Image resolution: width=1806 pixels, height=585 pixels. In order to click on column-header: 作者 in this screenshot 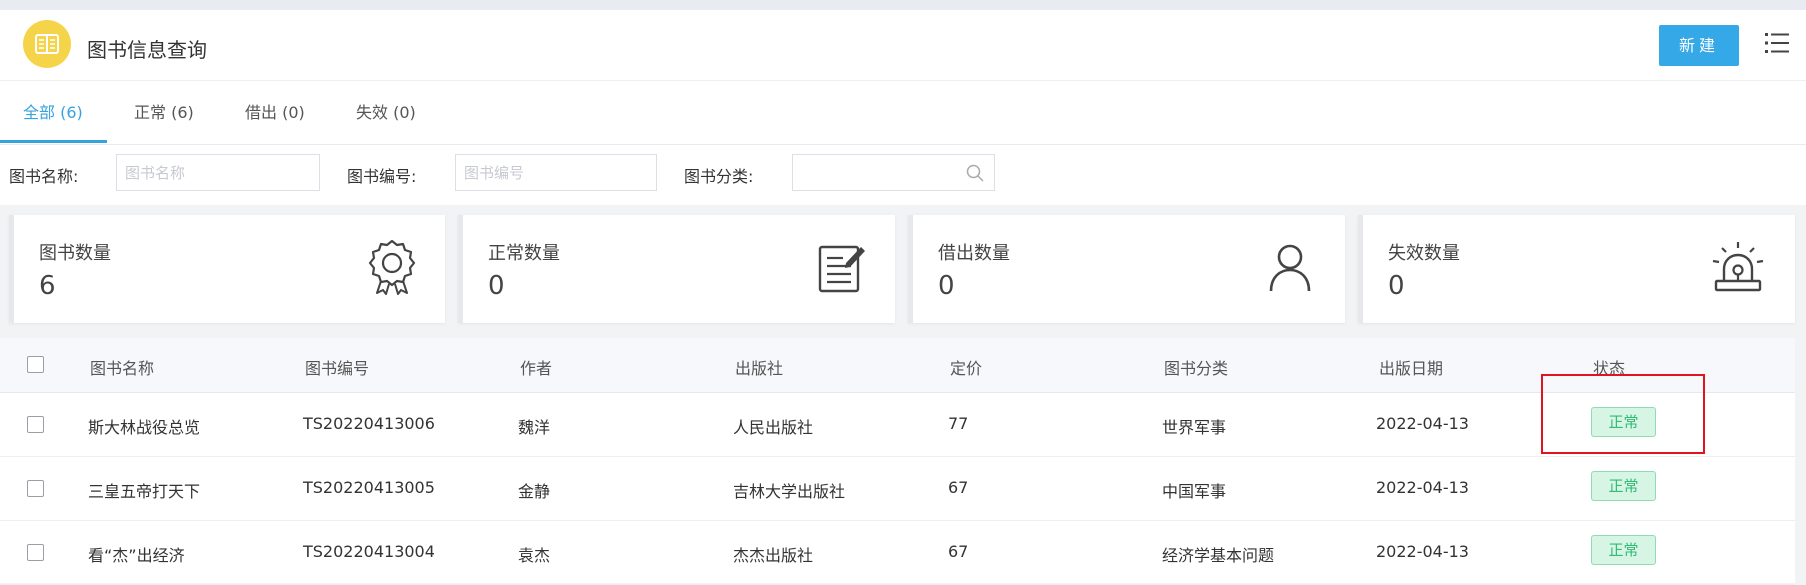, I will do `click(536, 367)`.